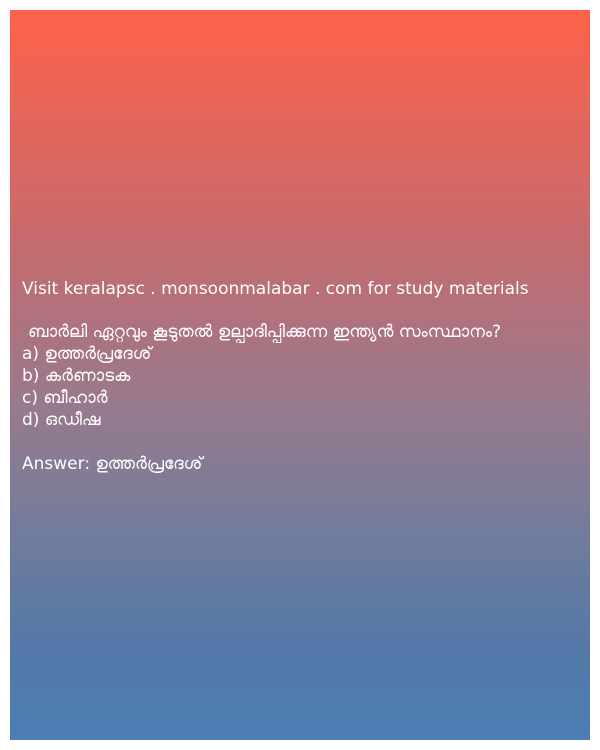 This screenshot has height=750, width=600. I want to click on option-c: c) ബീഹാർ, so click(65, 398).